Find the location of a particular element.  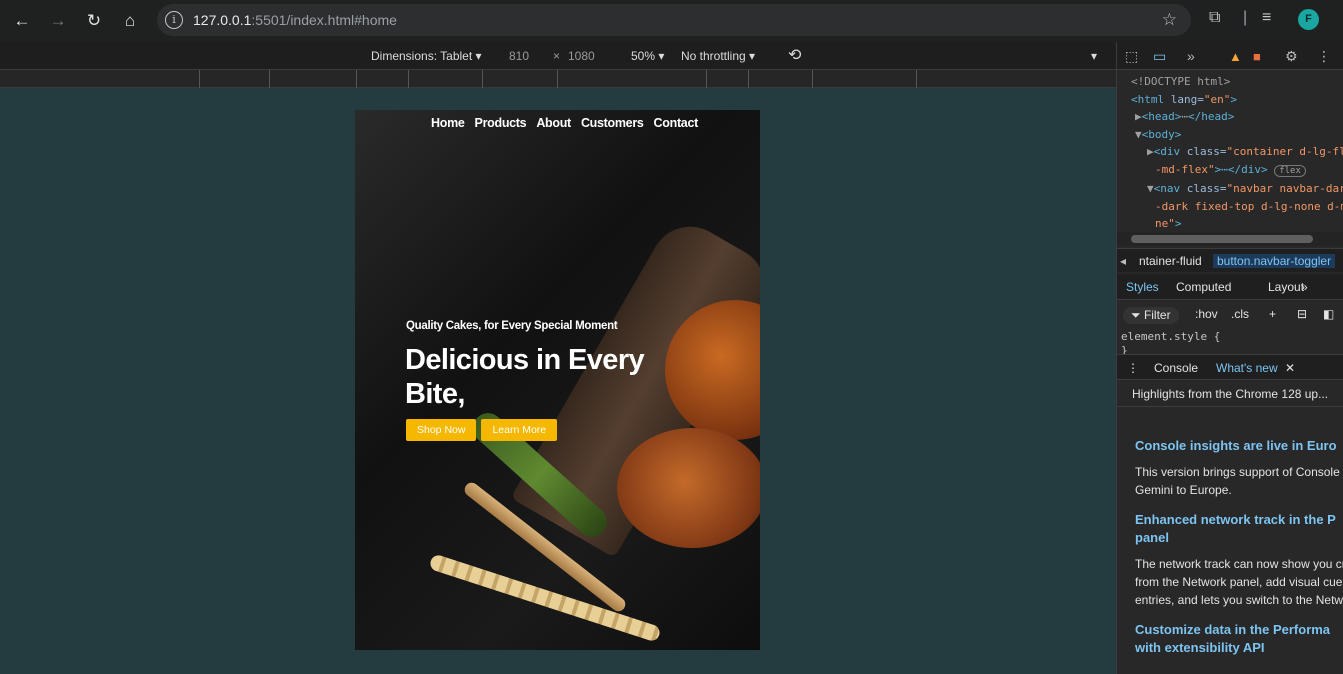

paint-icon: ⊟ is located at coordinates (1302, 314).